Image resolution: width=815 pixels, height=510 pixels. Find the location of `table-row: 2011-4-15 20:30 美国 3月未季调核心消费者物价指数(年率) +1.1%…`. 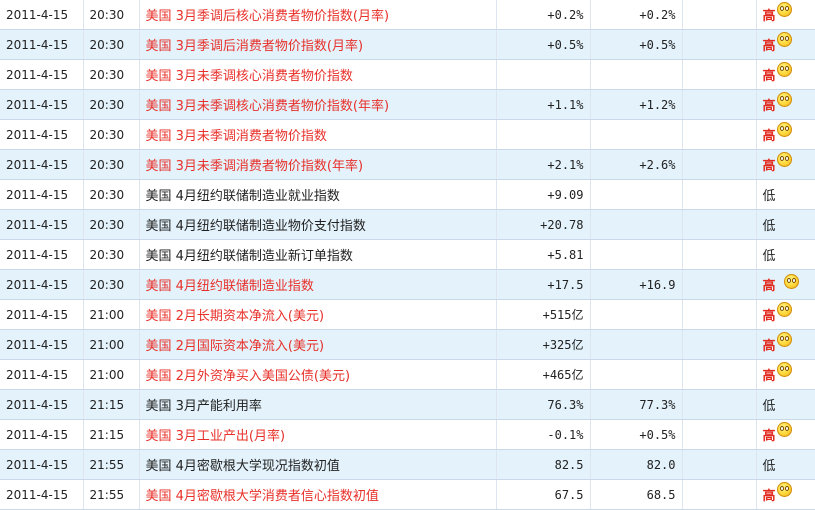

table-row: 2011-4-15 20:30 美国 3月未季调核心消费者物价指数(年率) +1.1%… is located at coordinates (407, 104).